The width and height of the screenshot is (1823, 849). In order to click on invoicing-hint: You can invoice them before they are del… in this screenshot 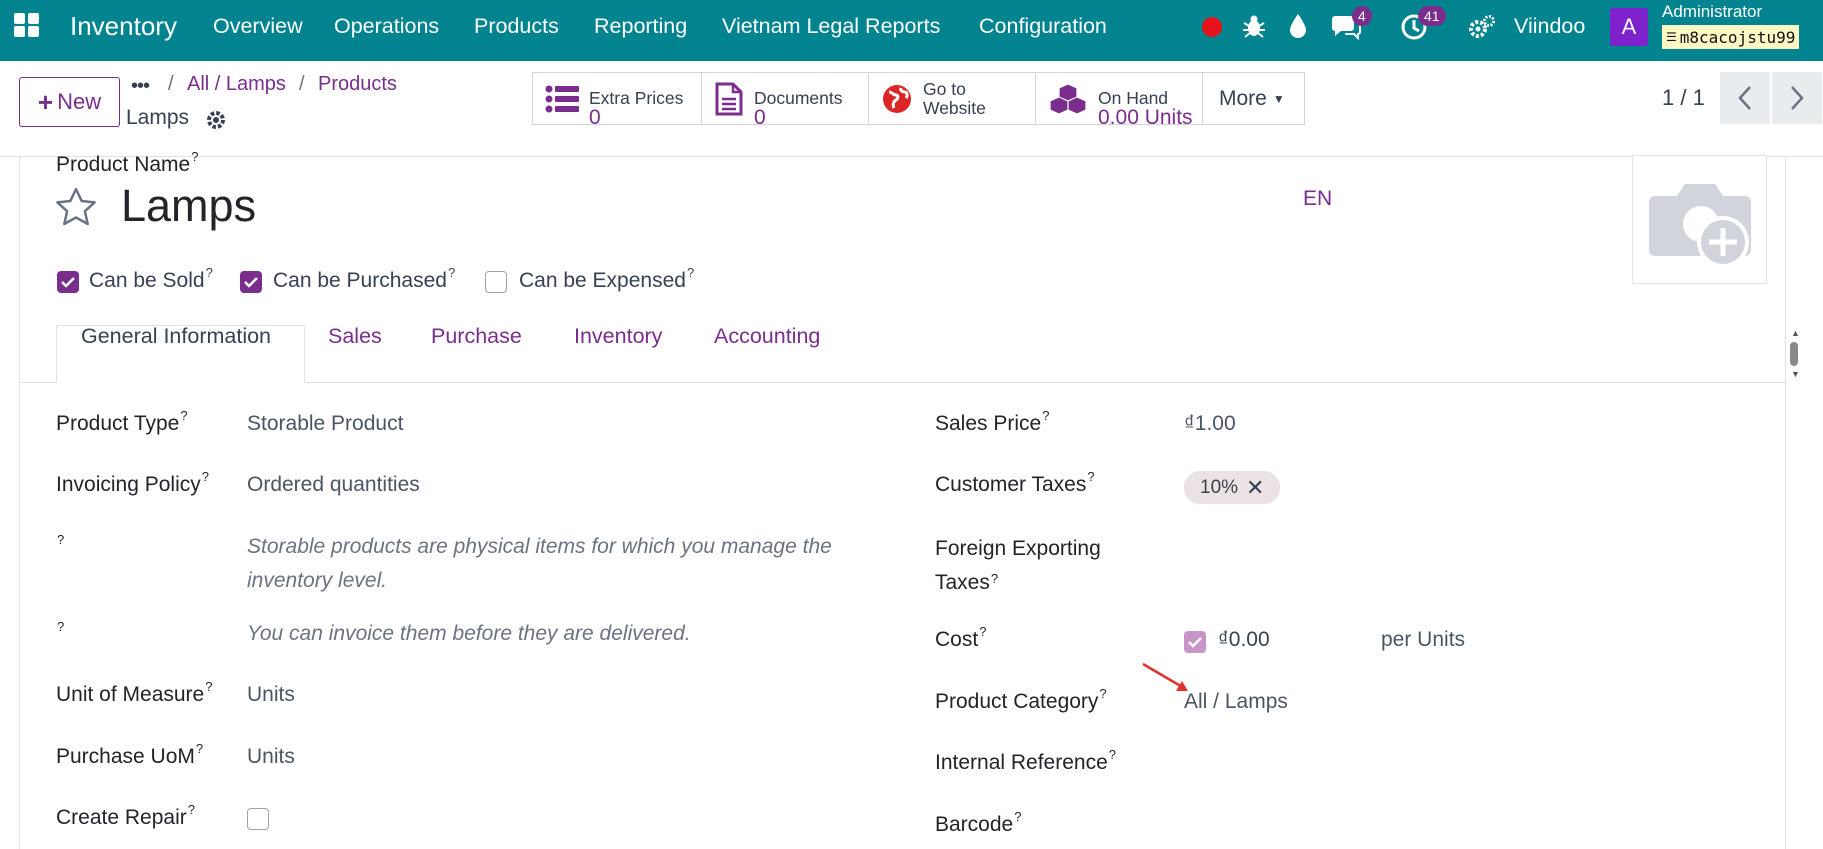, I will do `click(469, 633)`.